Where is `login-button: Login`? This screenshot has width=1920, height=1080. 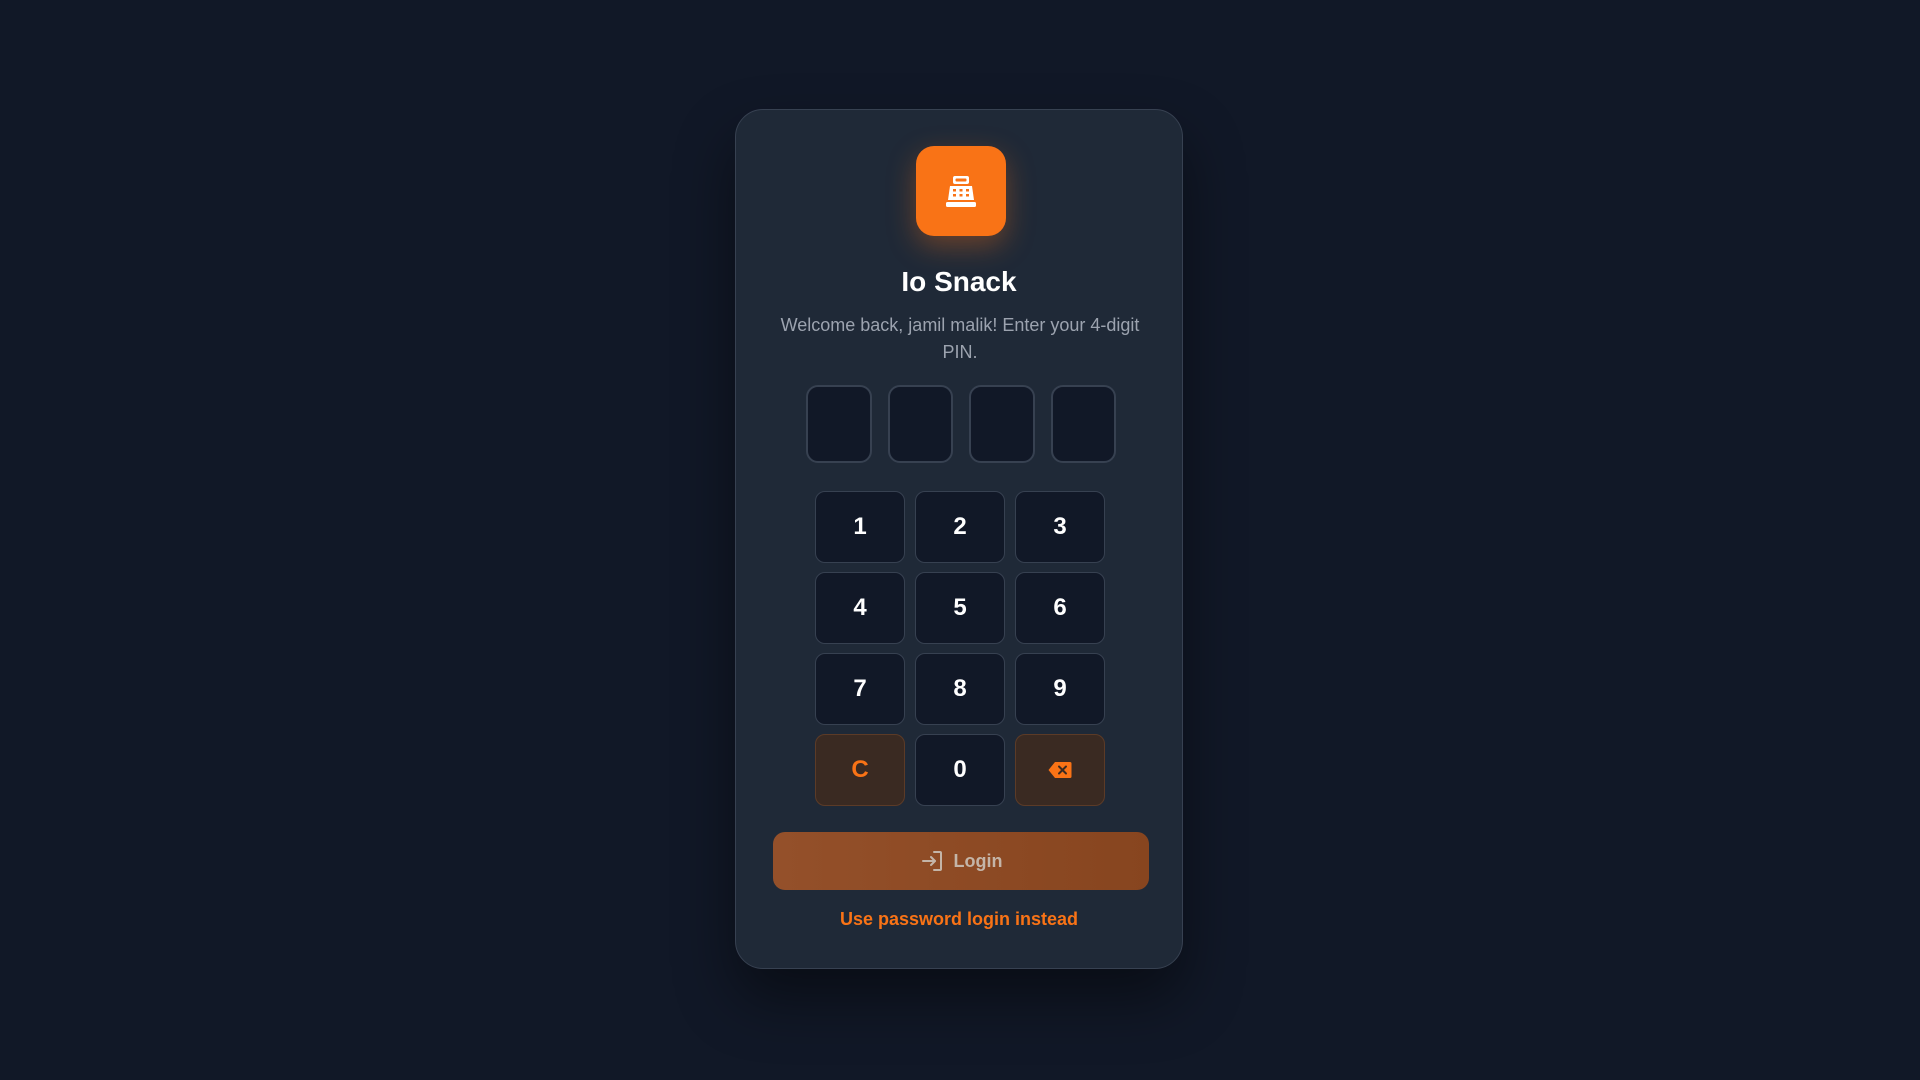
login-button: Login is located at coordinates (961, 861).